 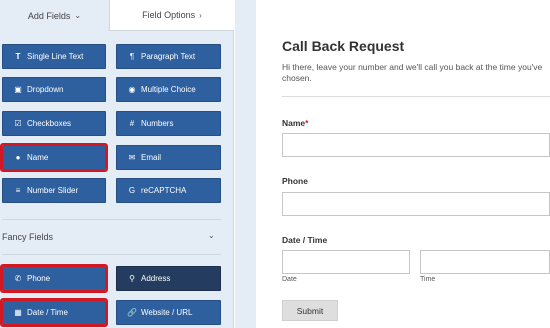 I want to click on field-label: Email, so click(x=151, y=157).